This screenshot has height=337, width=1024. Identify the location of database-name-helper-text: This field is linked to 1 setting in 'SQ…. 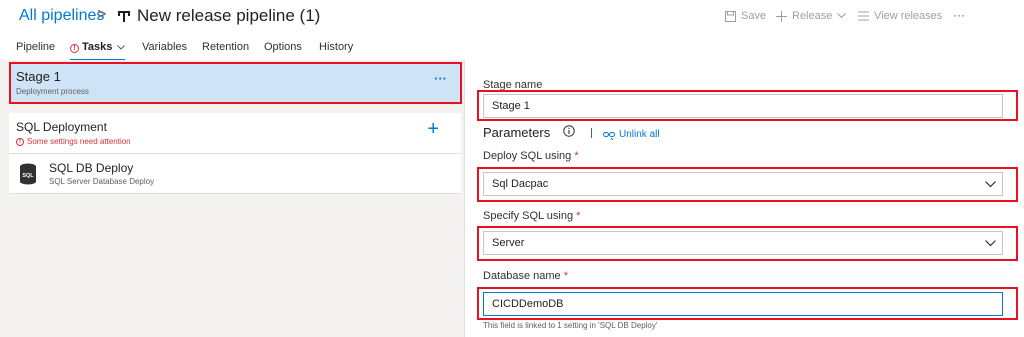
(570, 325).